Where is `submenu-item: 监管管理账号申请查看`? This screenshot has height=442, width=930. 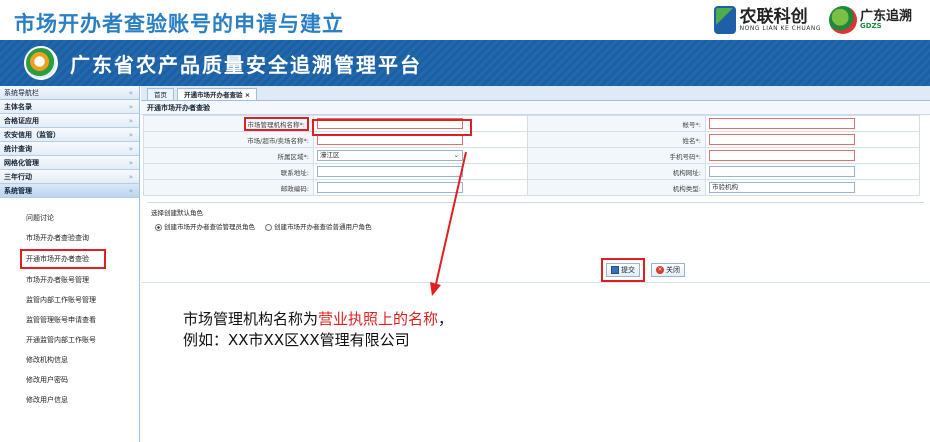
submenu-item: 监管管理账号申请查看 is located at coordinates (69, 320).